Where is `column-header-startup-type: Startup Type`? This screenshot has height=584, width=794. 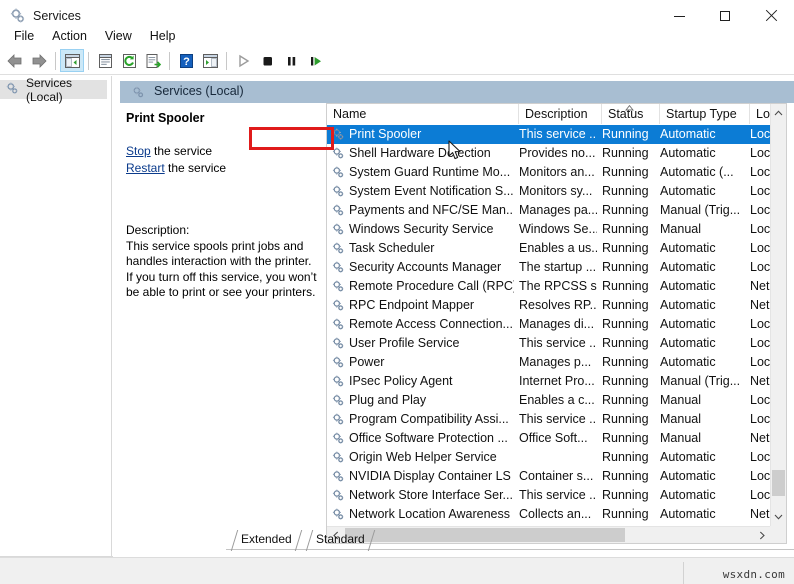 column-header-startup-type: Startup Type is located at coordinates (705, 114).